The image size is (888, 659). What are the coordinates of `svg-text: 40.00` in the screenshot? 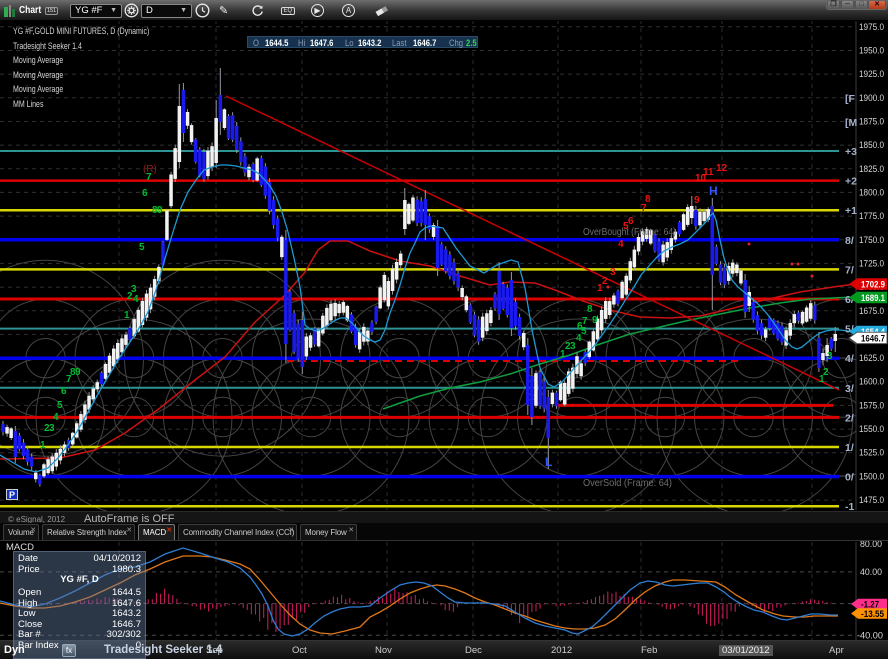 It's located at (871, 572).